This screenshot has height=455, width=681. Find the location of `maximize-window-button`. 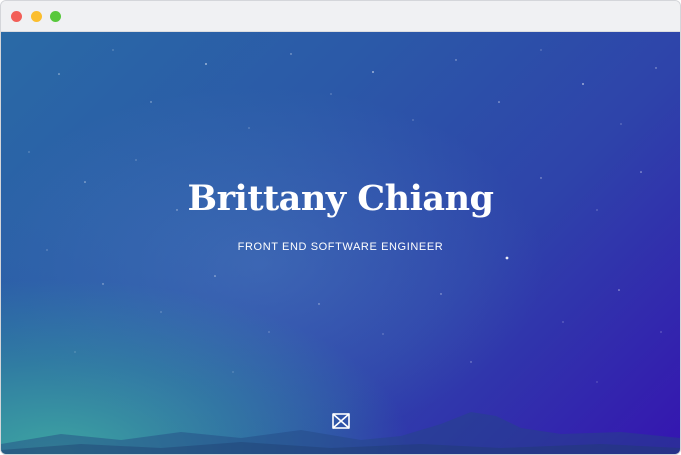

maximize-window-button is located at coordinates (55, 16).